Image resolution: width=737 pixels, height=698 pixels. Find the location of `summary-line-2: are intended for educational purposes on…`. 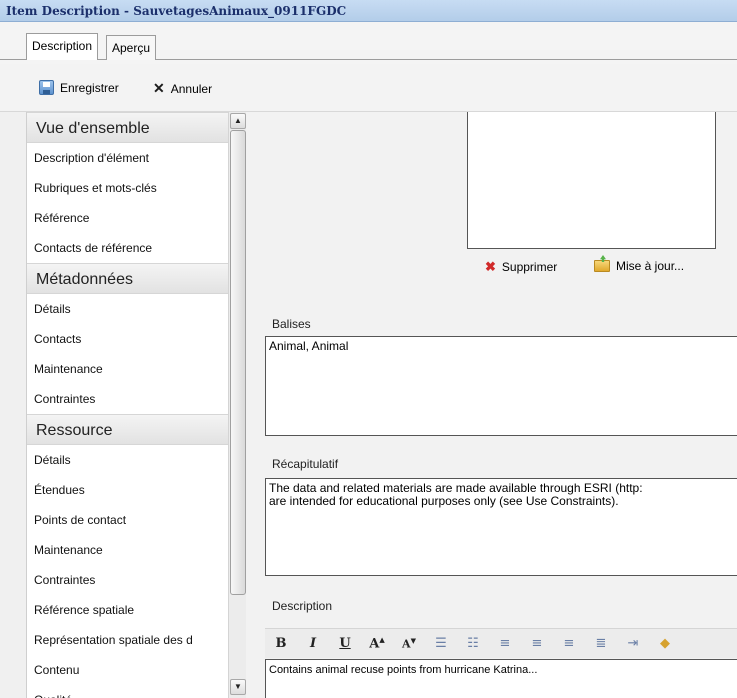

summary-line-2: are intended for educational purposes on… is located at coordinates (444, 501).